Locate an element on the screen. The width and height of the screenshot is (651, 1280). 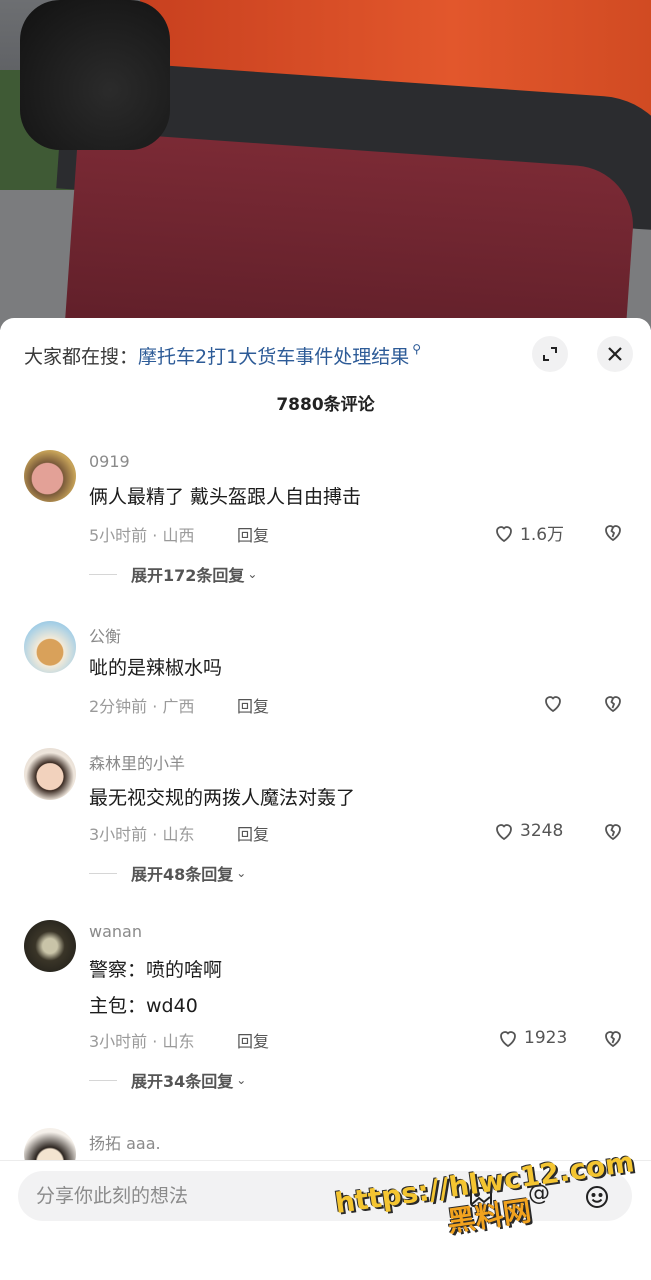
video-glove is located at coordinates (95, 75).